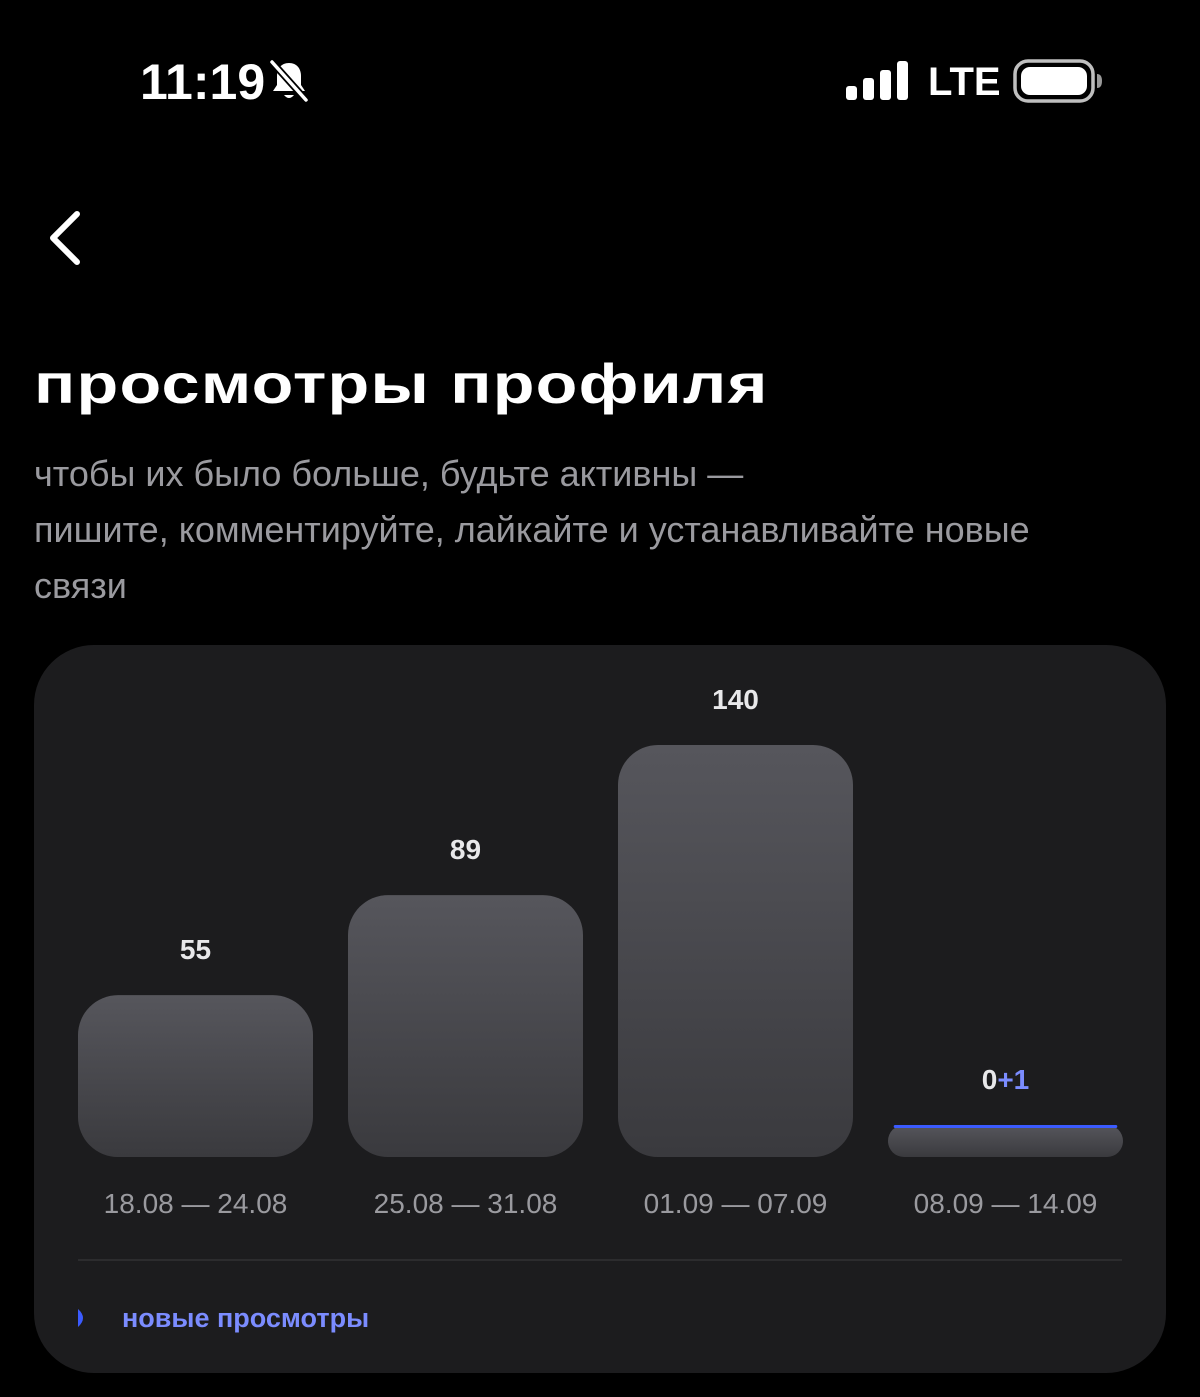 Image resolution: width=1200 pixels, height=1397 pixels. I want to click on legend-marker-icon, so click(80, 1318).